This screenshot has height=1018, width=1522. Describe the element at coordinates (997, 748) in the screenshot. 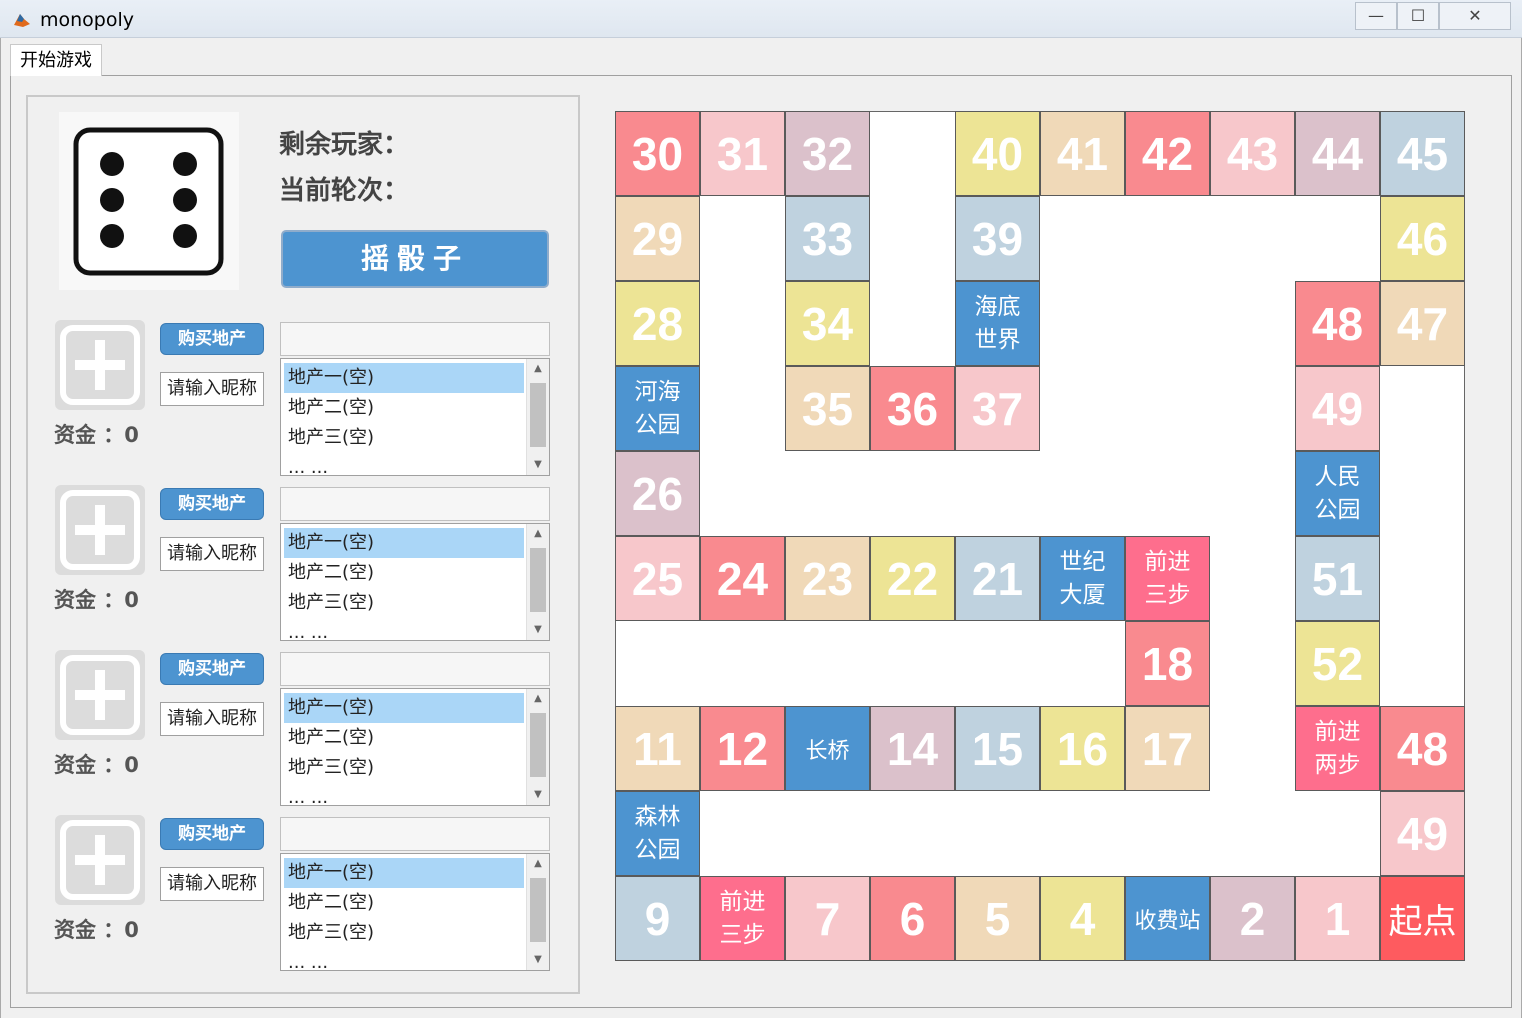

I see `board-cell: 15` at that location.